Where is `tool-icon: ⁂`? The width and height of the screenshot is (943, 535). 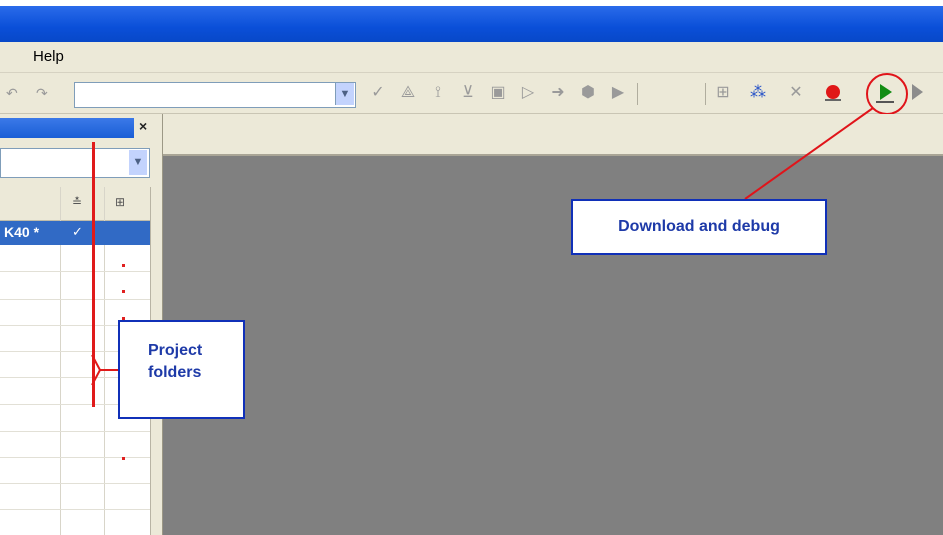
tool-icon: ⁂ is located at coordinates (758, 93).